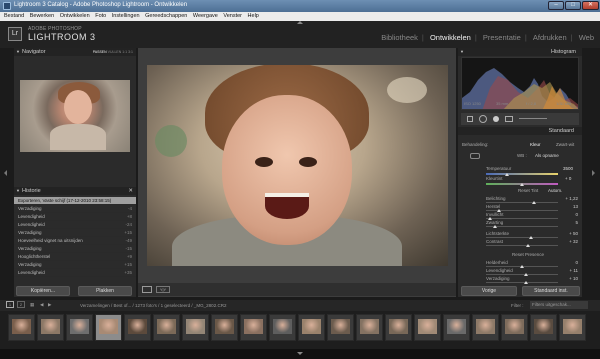 This screenshot has width=600, height=359. Describe the element at coordinates (163, 289) in the screenshot. I see `before-after-icon: Y|Y` at that location.